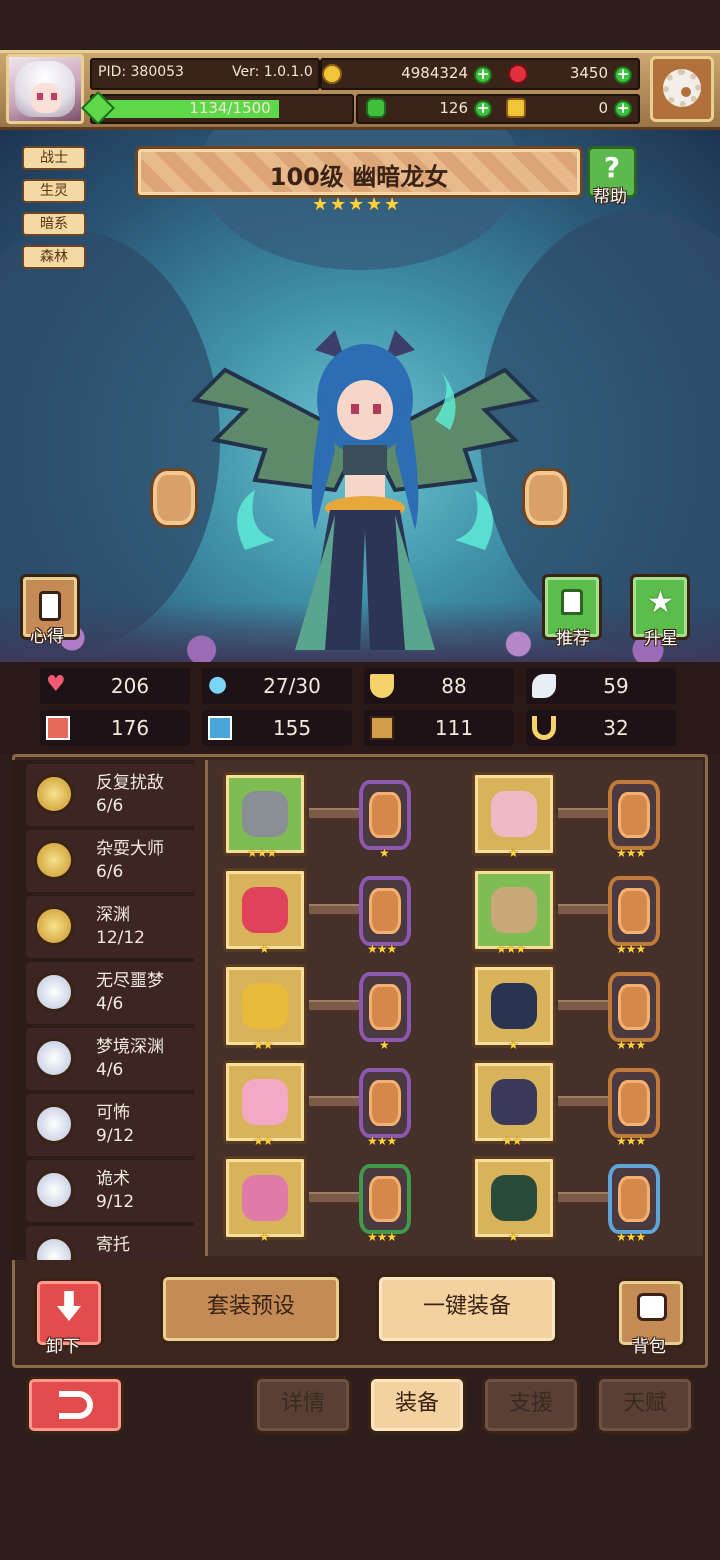 The image size is (720, 1560). Describe the element at coordinates (544, 728) in the screenshot. I see `horseshoe-icon` at that location.